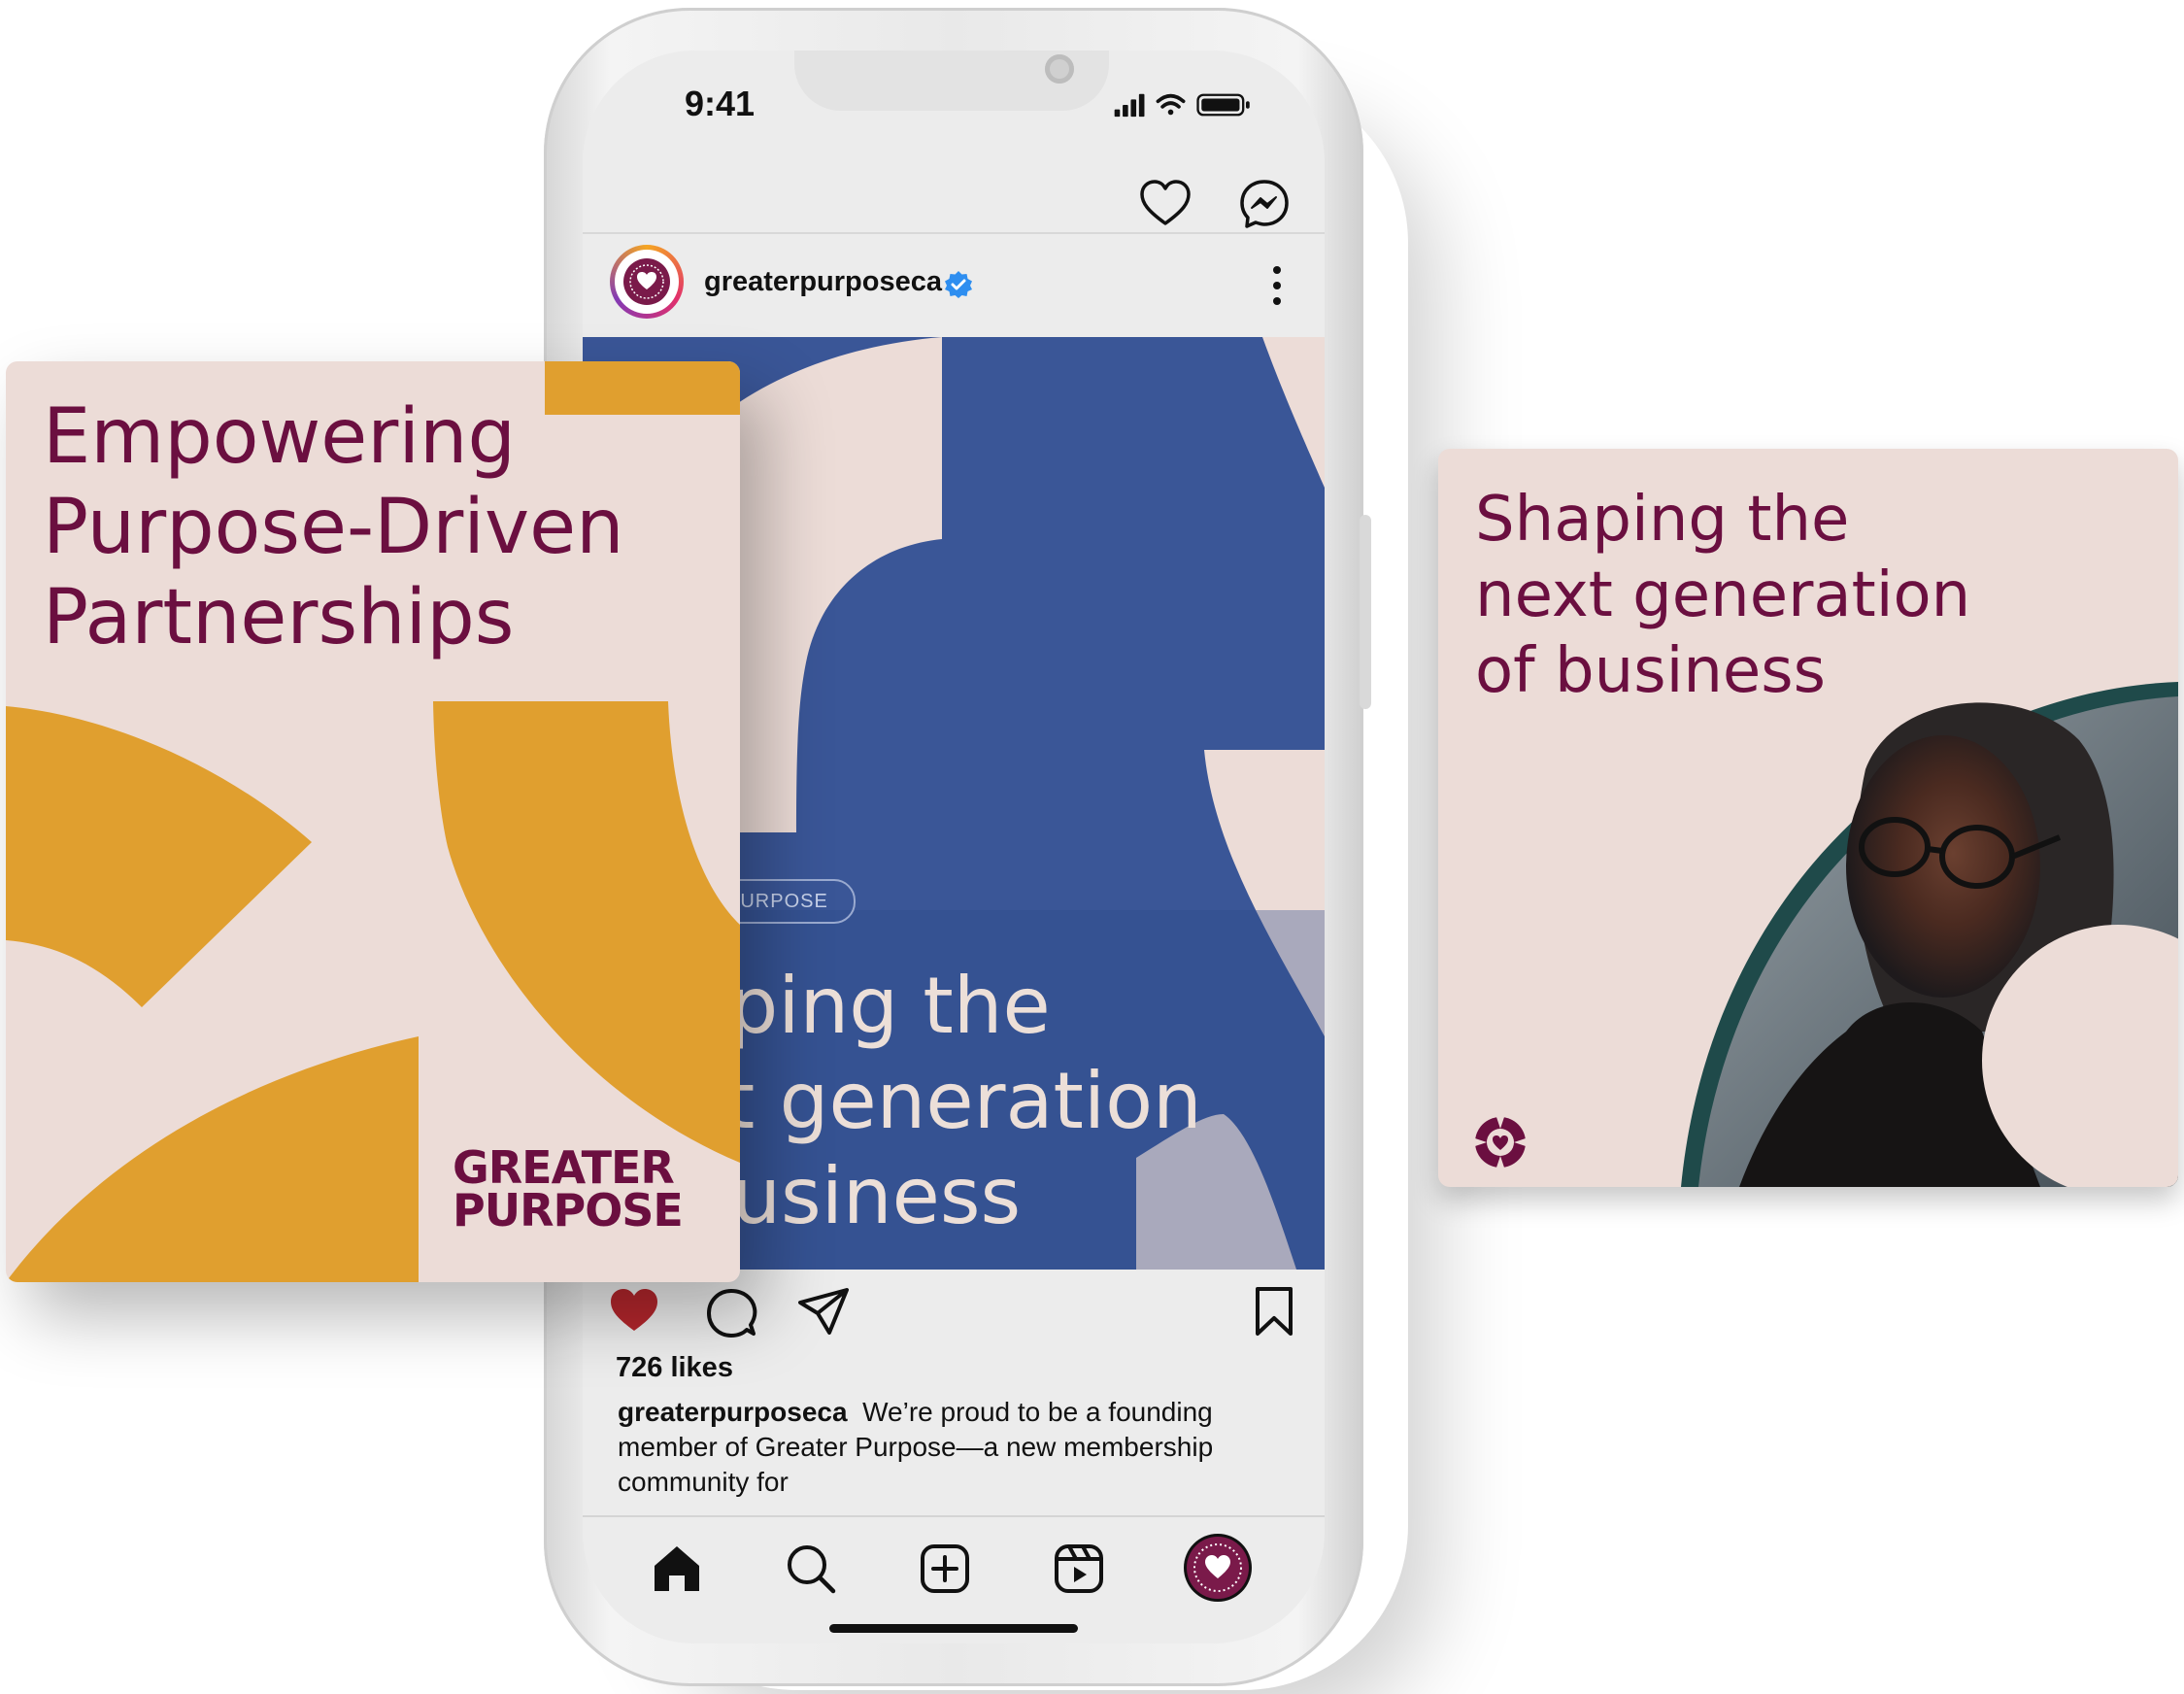  Describe the element at coordinates (674, 1368) in the screenshot. I see `likes-count: 726 likes` at that location.